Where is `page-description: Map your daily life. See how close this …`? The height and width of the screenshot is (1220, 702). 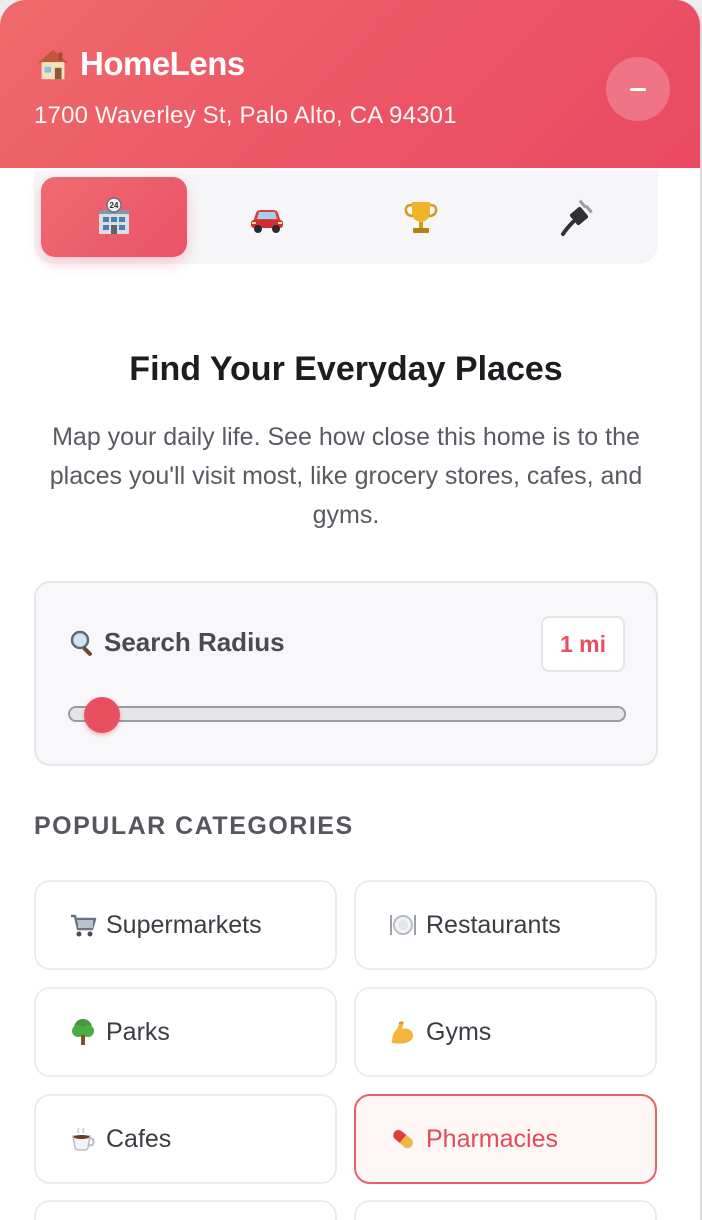 page-description: Map your daily life. See how close this … is located at coordinates (346, 476).